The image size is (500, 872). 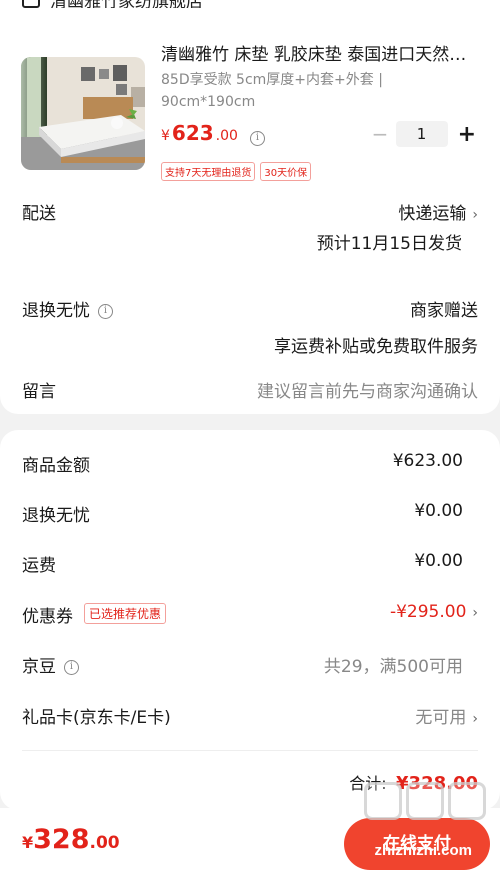 What do you see at coordinates (286, 171) in the screenshot?
I see `tag-price-protect: 30天价保` at bounding box center [286, 171].